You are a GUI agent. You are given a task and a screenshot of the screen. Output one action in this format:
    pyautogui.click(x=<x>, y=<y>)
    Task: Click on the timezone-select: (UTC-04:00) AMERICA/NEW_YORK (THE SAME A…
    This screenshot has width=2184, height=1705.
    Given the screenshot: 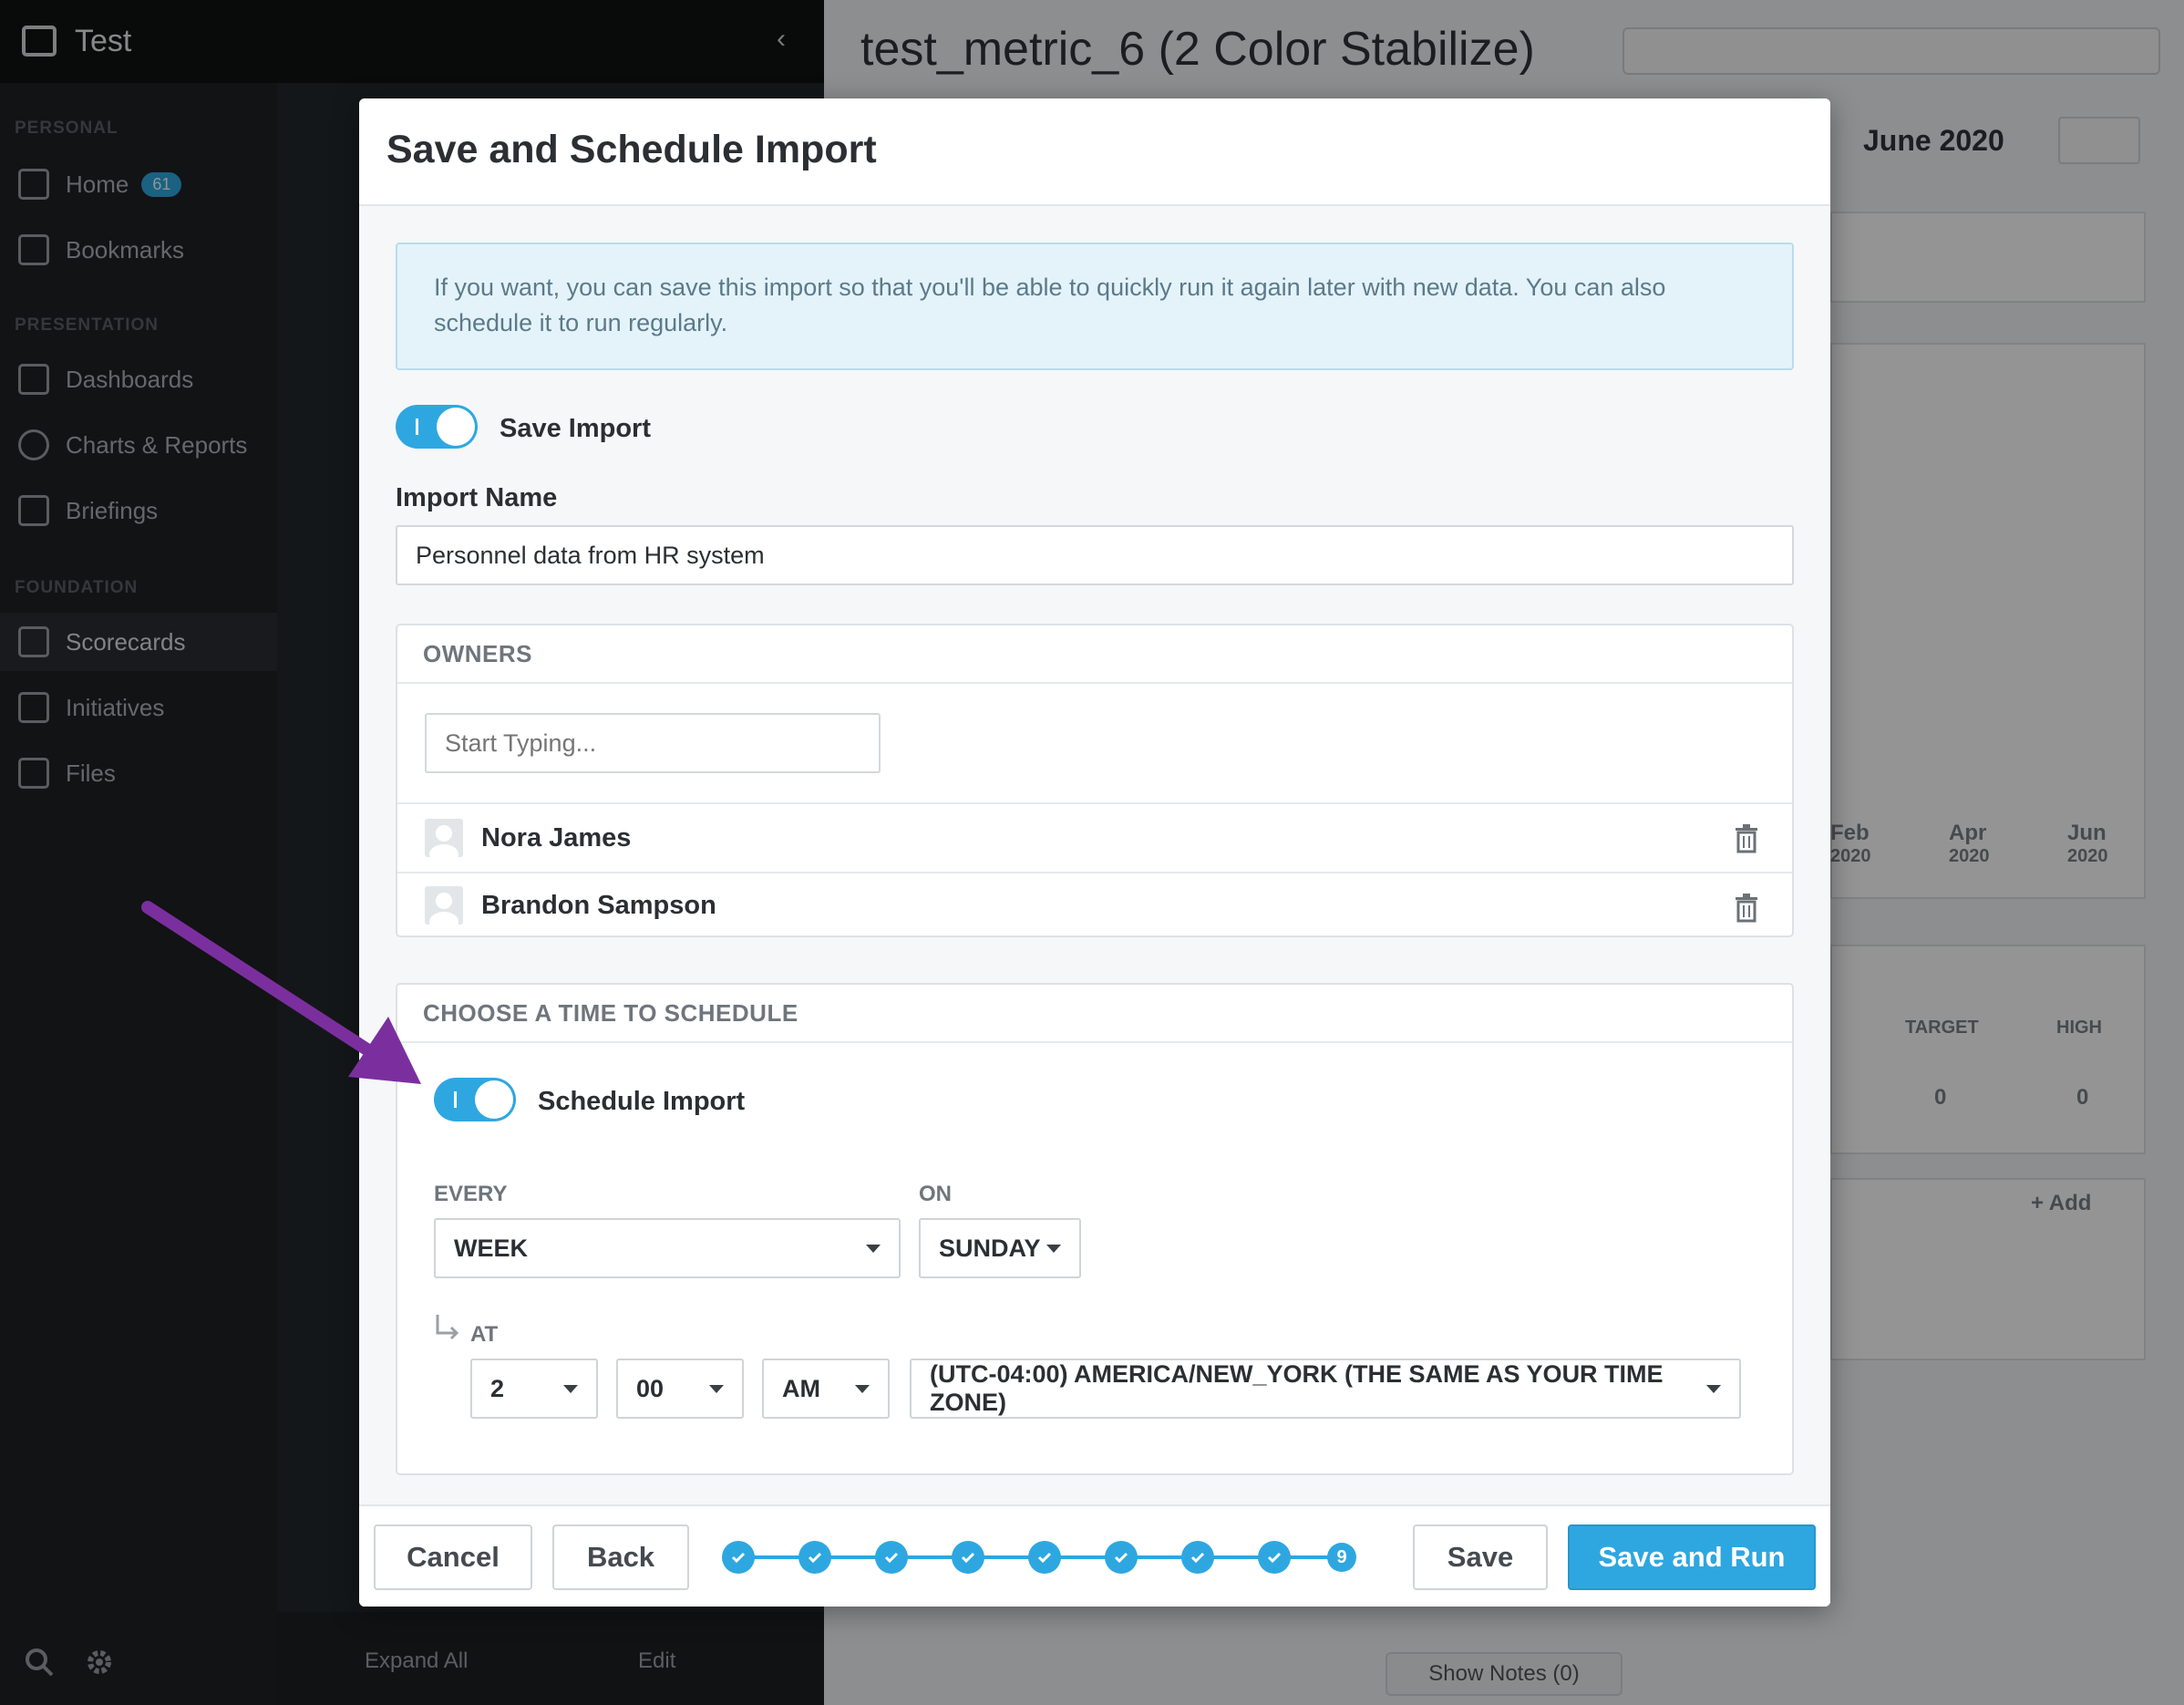 What is the action you would take?
    pyautogui.click(x=1325, y=1389)
    